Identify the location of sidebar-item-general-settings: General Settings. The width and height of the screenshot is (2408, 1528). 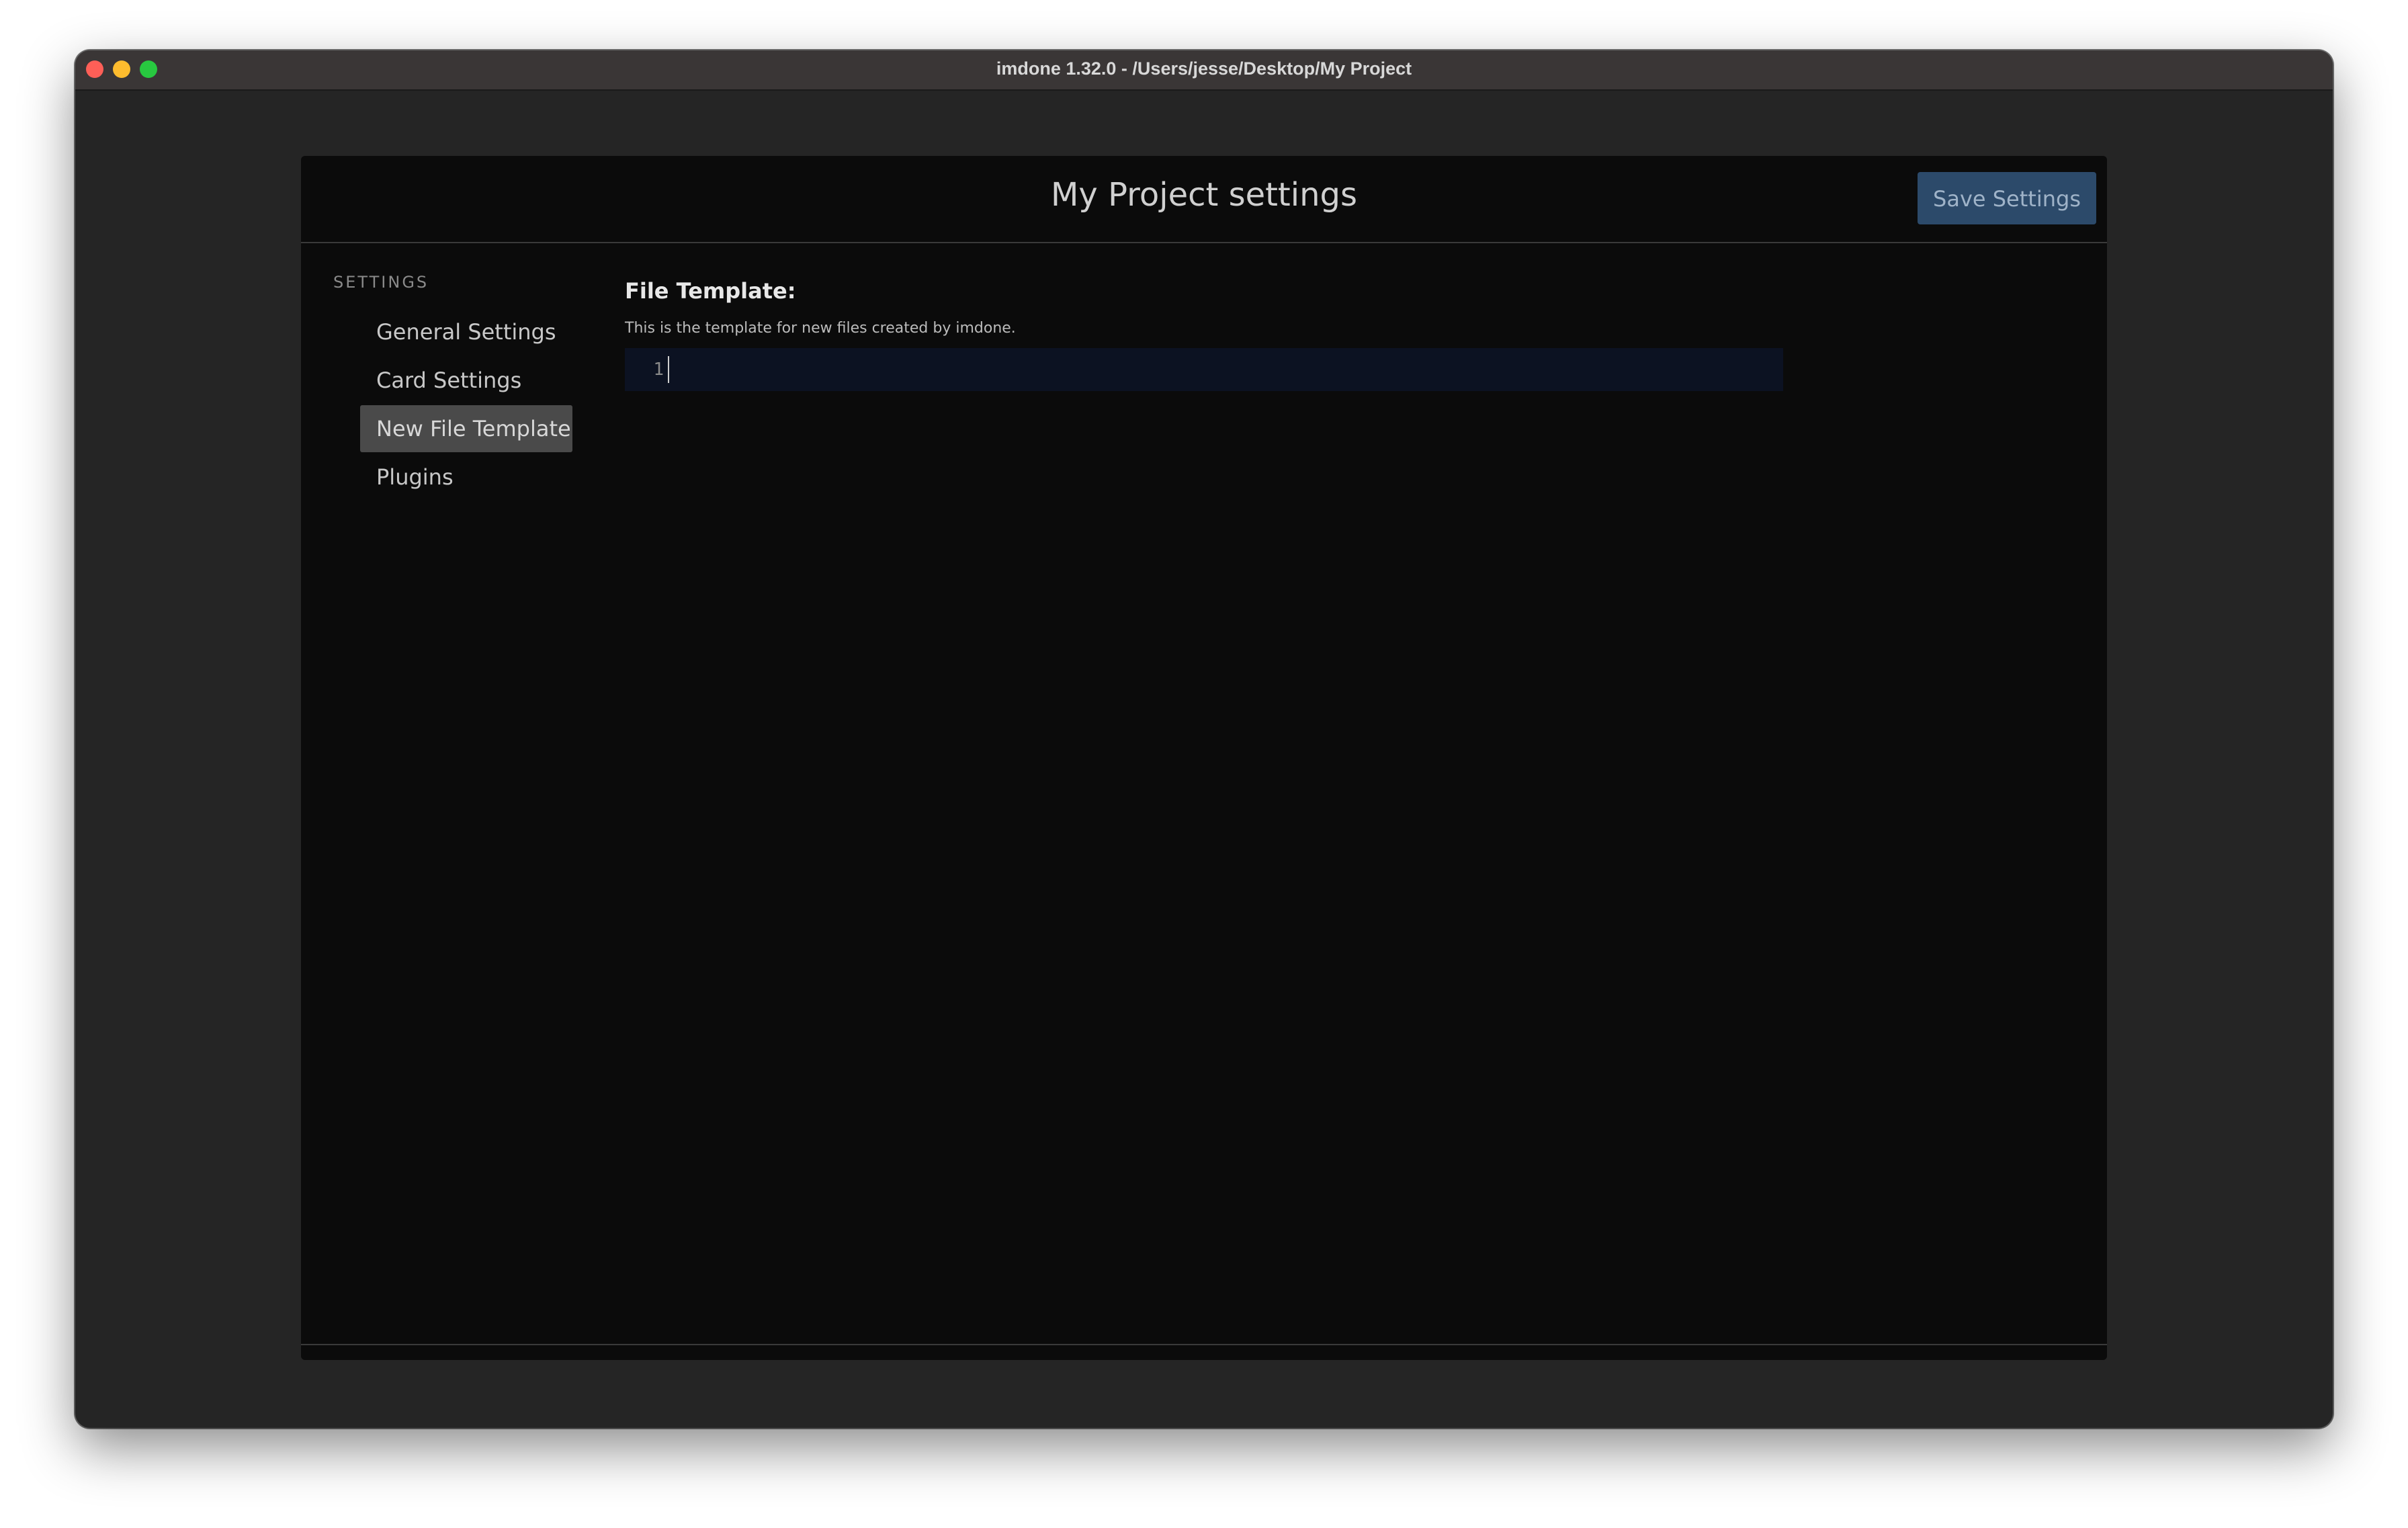
(466, 332).